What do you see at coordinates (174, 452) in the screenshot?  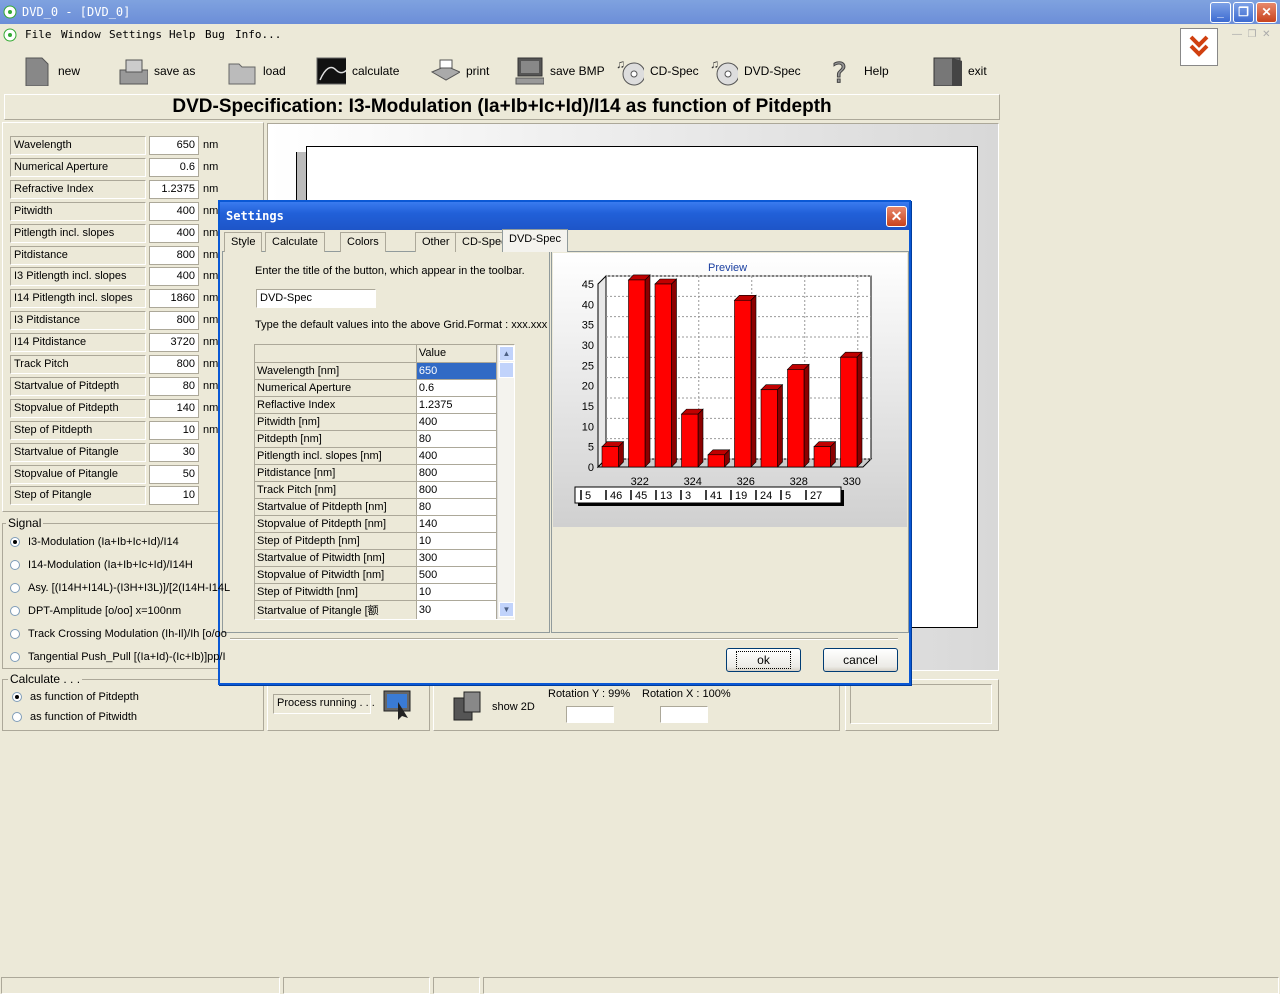 I see `param-value-input: 30` at bounding box center [174, 452].